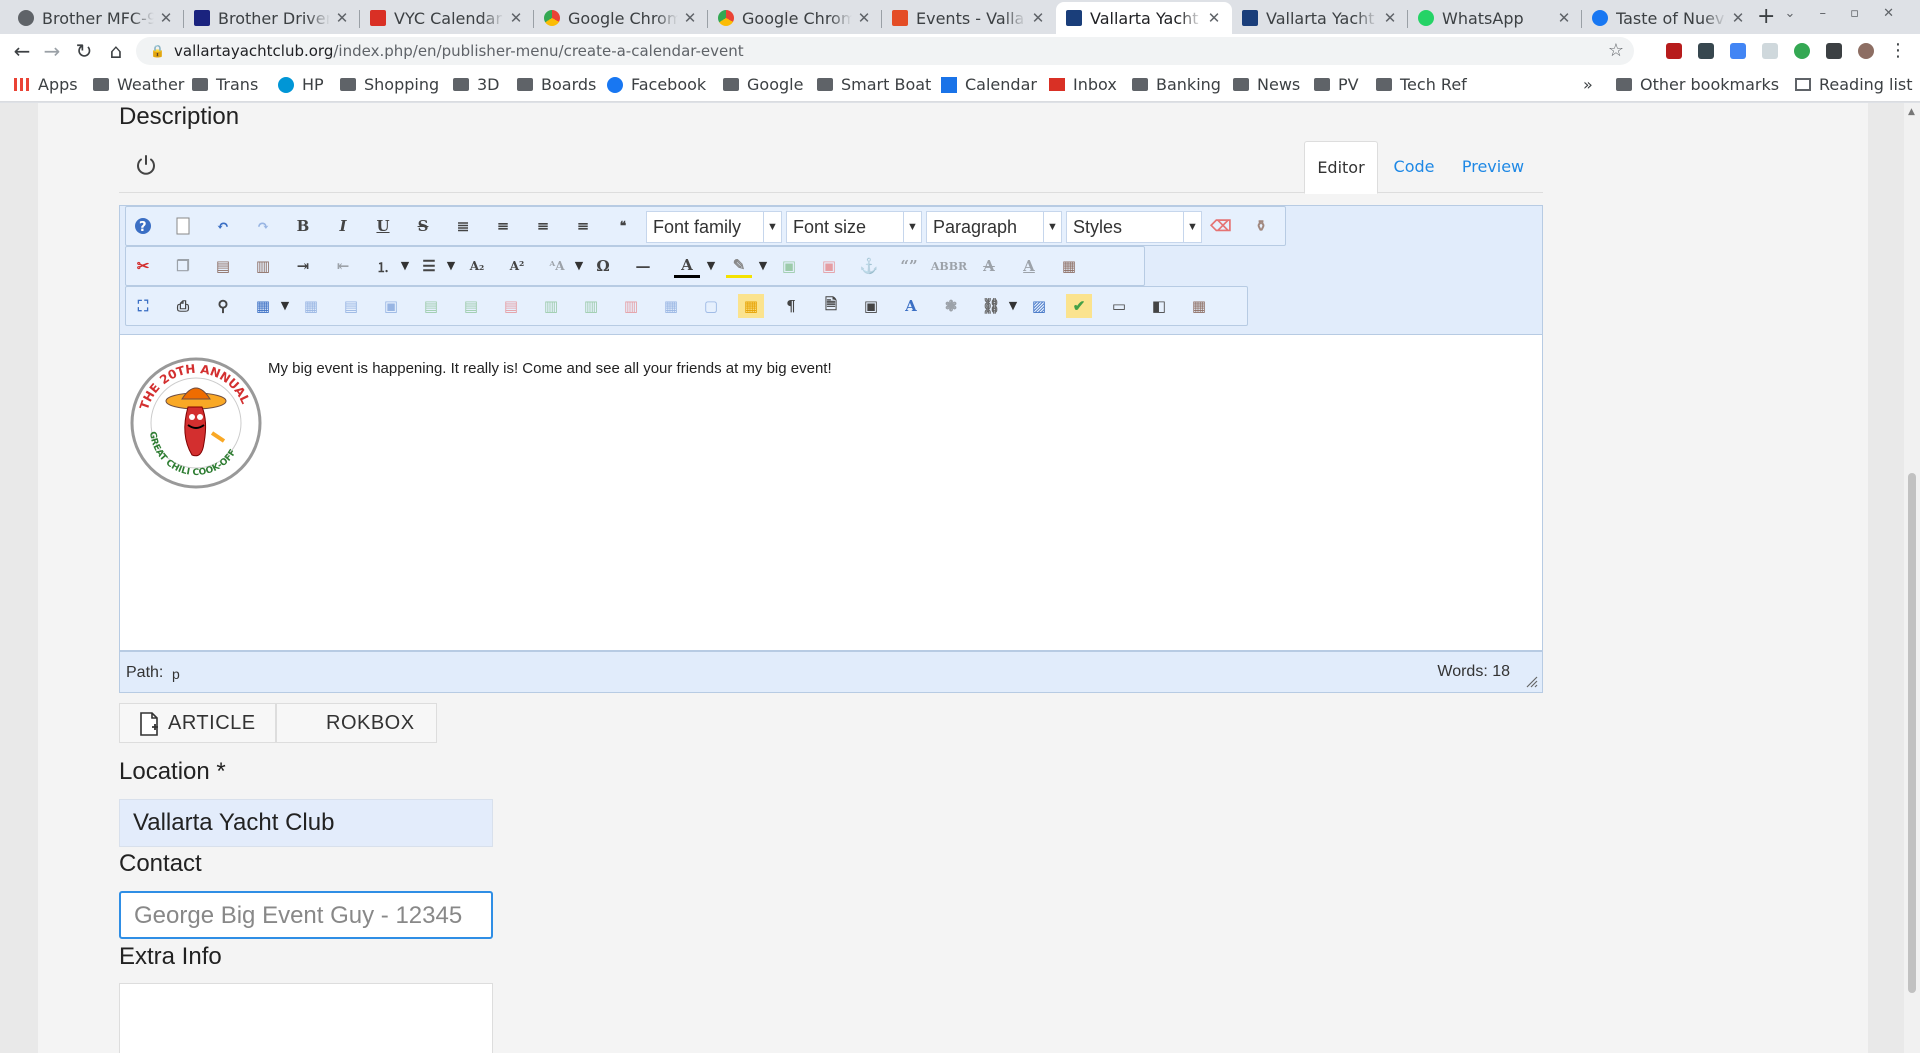 The image size is (1920, 1053). I want to click on horizontal-line-icon: ▭, so click(1119, 306).